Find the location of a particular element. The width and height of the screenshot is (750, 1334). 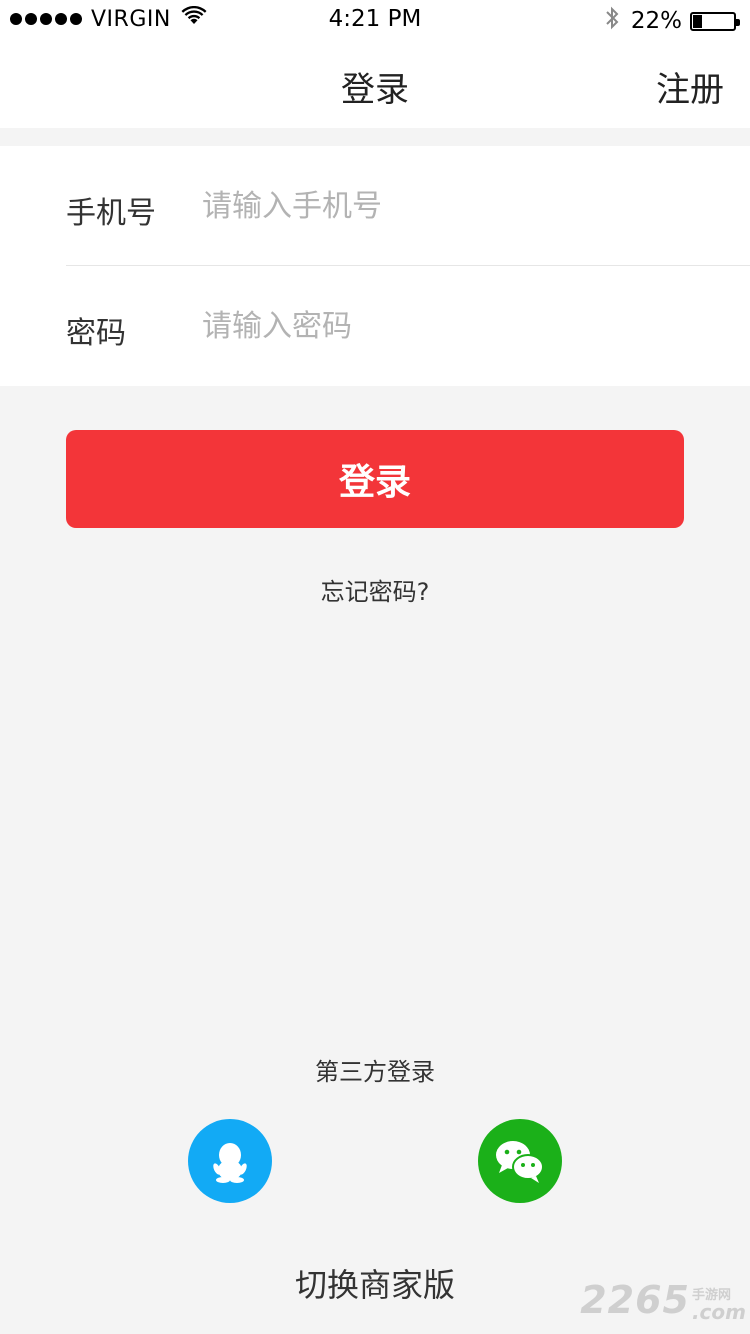

battery-percentage: 22% is located at coordinates (656, 21).